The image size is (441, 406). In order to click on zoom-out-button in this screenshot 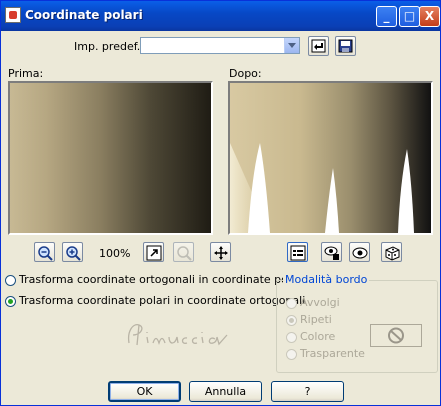, I will do `click(44, 252)`.